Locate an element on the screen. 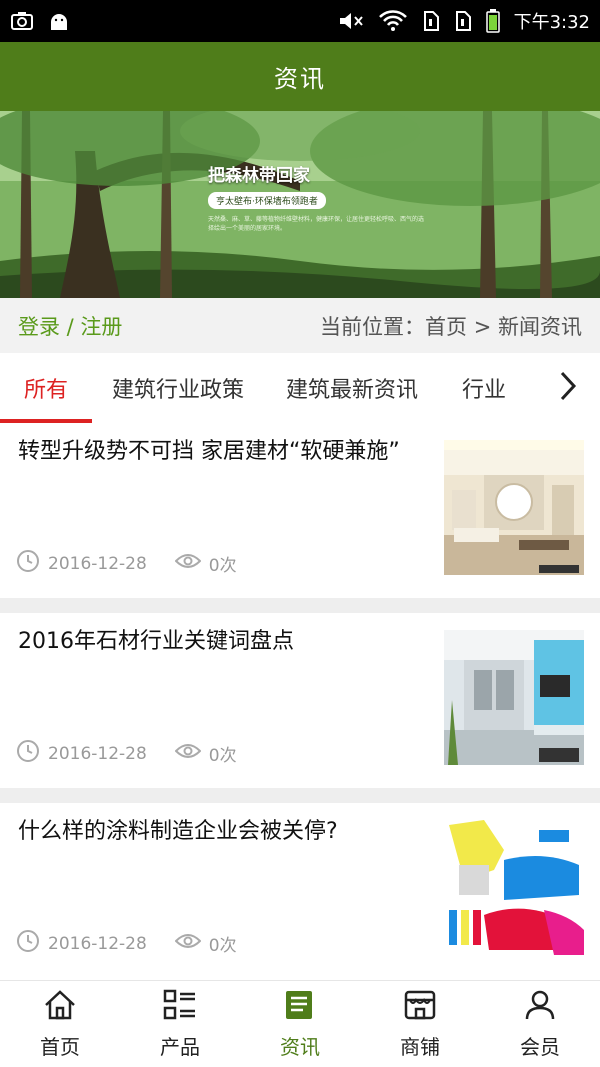 This screenshot has width=600, height=1067. store-icon is located at coordinates (420, 1007).